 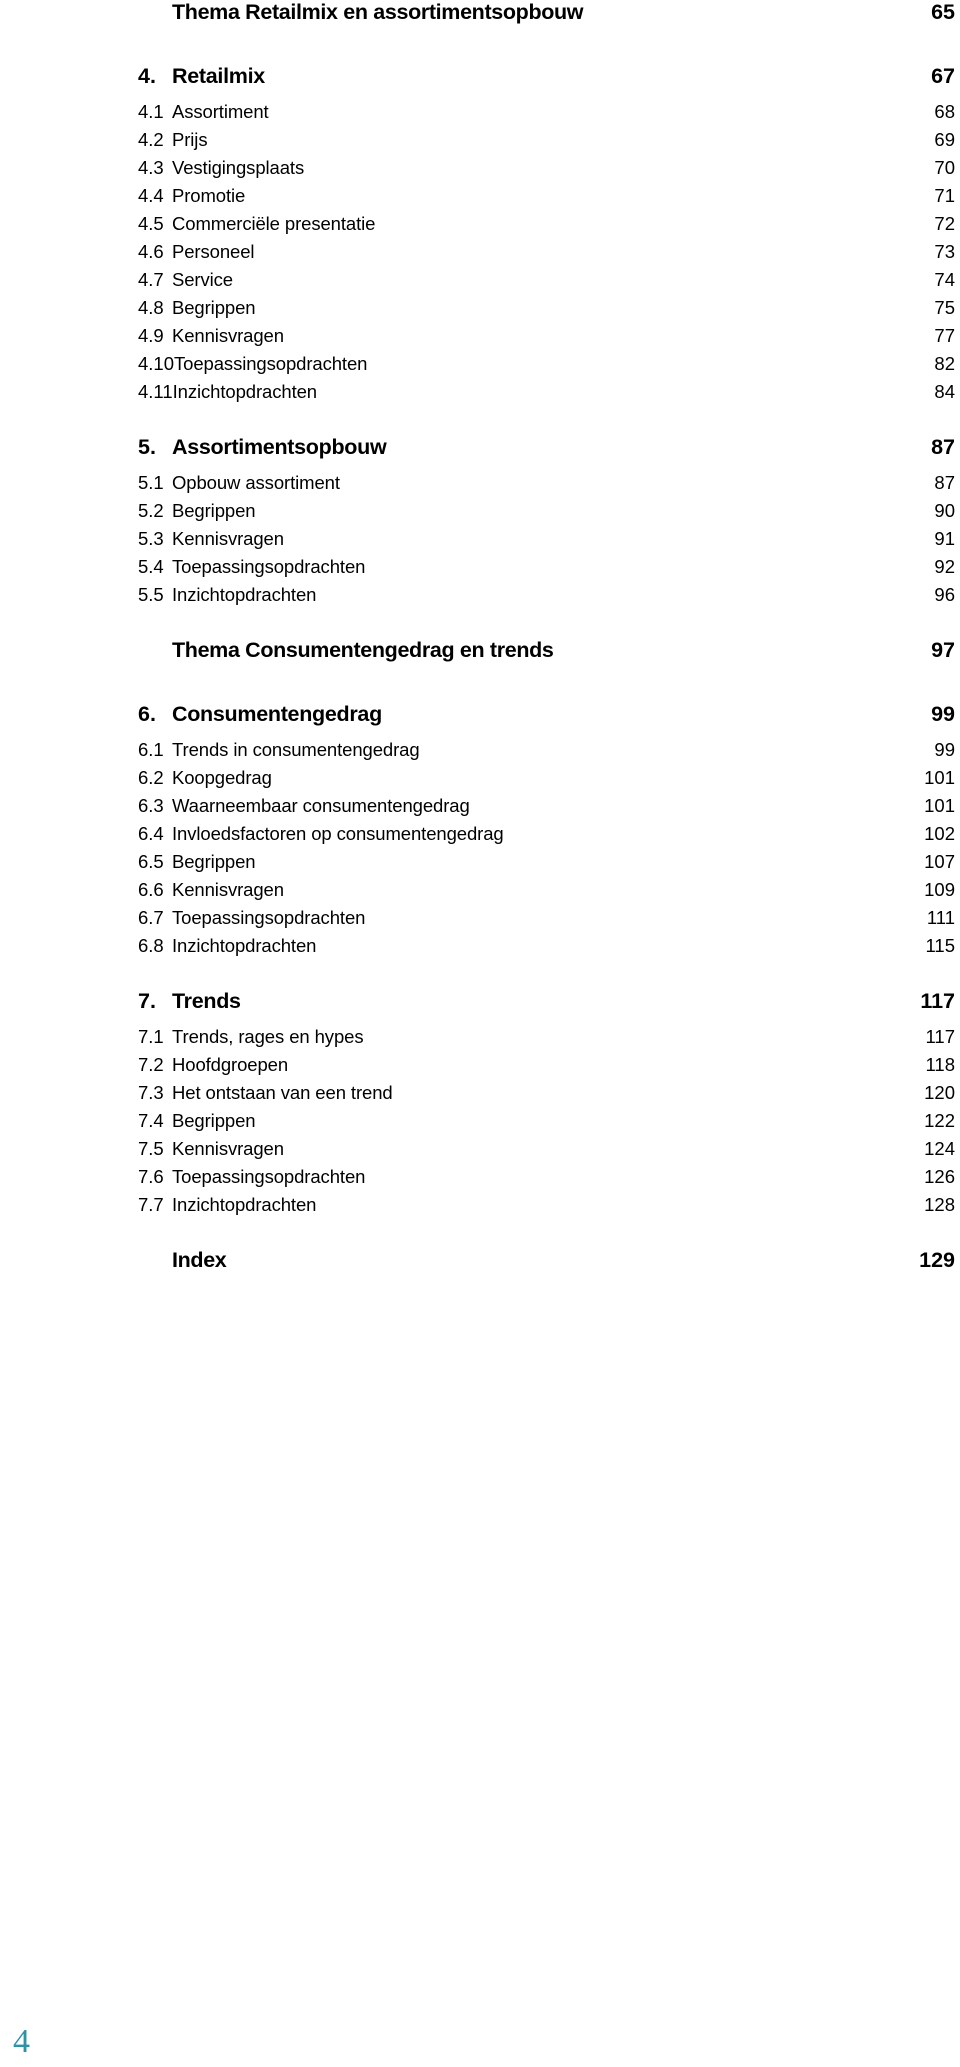 What do you see at coordinates (944, 566) in the screenshot?
I see `toc-entry-page-number: 92` at bounding box center [944, 566].